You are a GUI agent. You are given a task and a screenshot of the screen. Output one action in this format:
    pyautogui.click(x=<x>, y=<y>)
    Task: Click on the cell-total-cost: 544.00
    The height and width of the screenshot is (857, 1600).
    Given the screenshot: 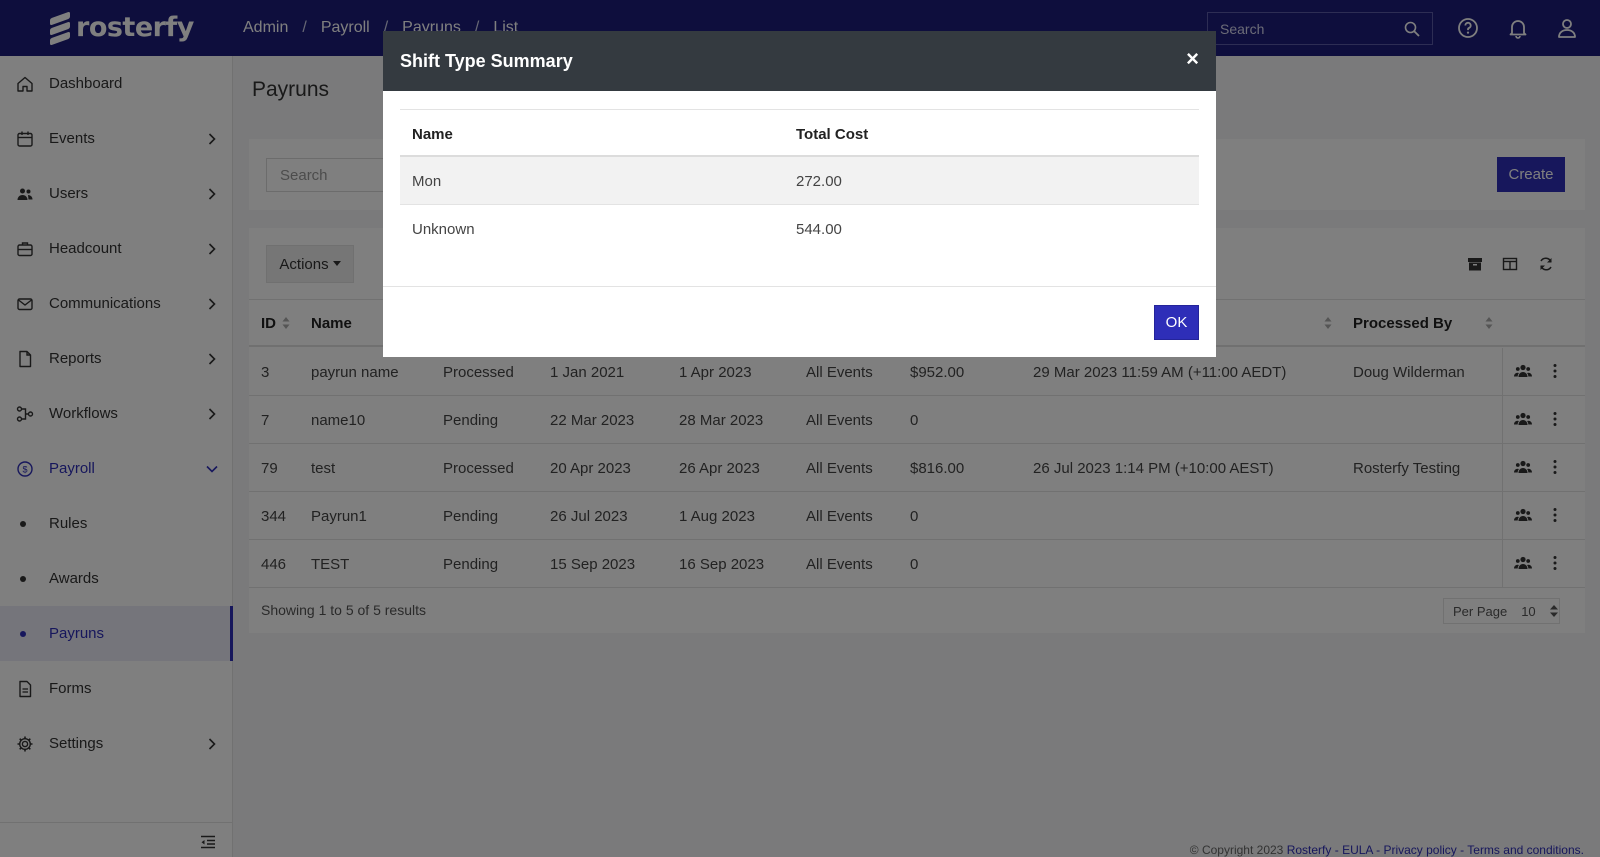 What is the action you would take?
    pyautogui.click(x=819, y=229)
    